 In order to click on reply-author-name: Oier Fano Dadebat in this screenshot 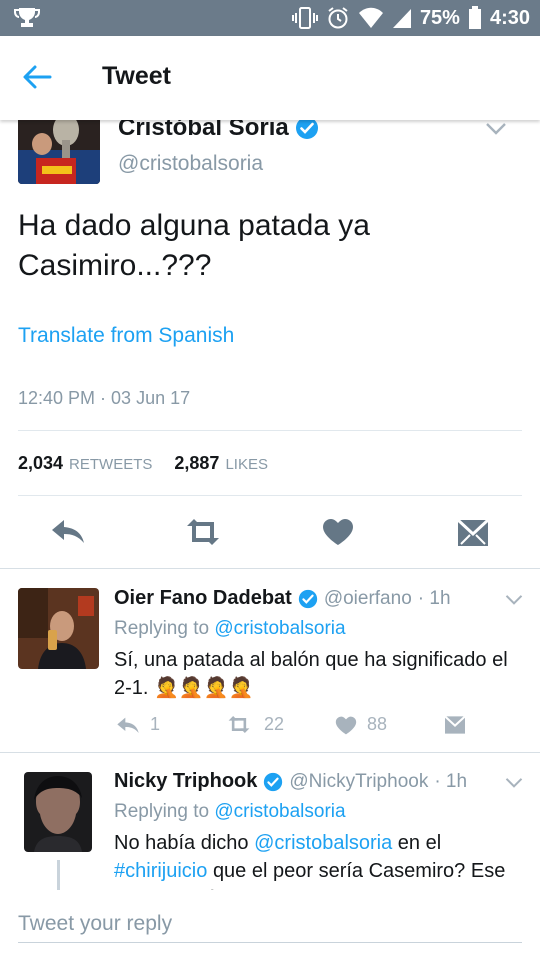, I will do `click(203, 598)`.